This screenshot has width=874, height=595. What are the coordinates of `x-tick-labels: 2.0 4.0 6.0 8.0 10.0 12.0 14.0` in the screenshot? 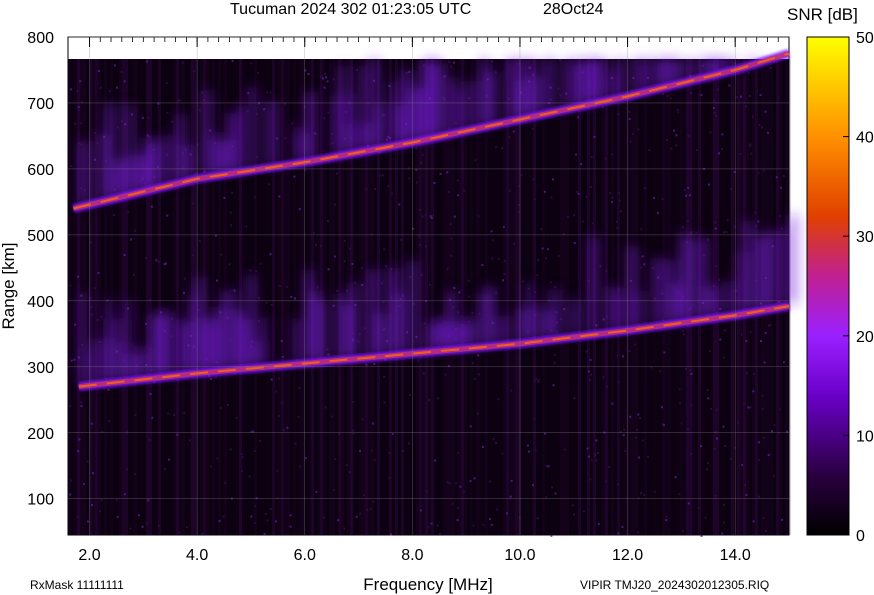 It's located at (414, 555).